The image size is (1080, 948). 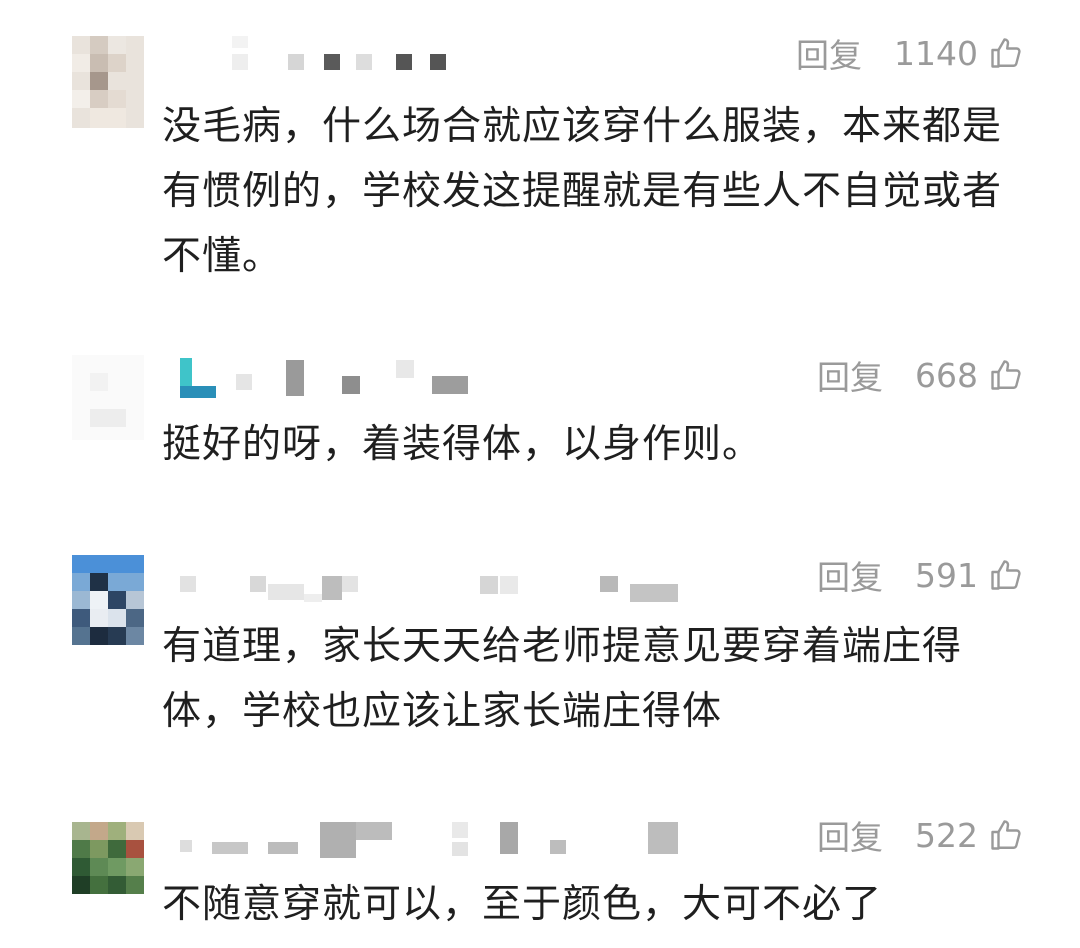 I want to click on comment-actions: 回复 668, so click(x=920, y=375).